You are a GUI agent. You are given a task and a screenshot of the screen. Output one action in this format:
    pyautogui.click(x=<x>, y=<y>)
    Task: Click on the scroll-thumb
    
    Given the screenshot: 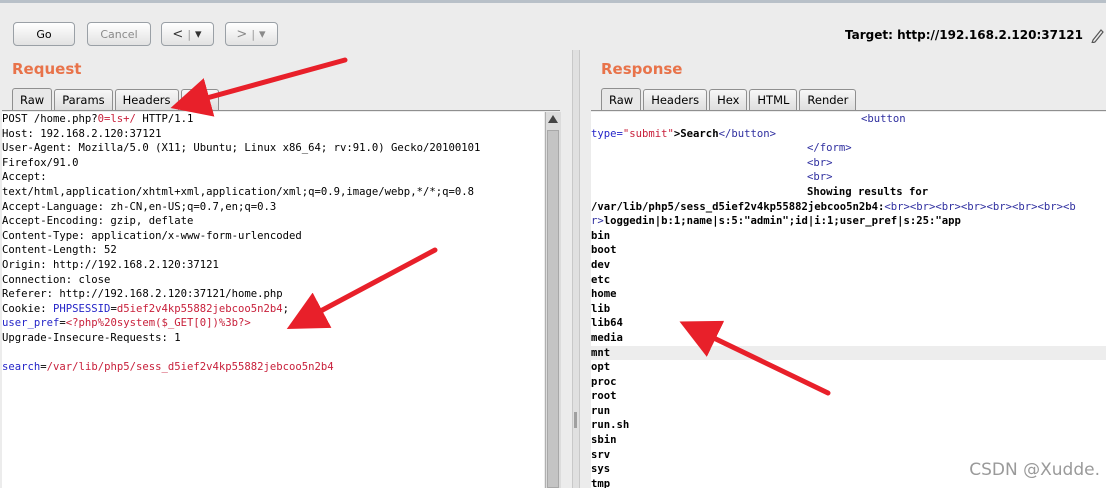 What is the action you would take?
    pyautogui.click(x=553, y=309)
    